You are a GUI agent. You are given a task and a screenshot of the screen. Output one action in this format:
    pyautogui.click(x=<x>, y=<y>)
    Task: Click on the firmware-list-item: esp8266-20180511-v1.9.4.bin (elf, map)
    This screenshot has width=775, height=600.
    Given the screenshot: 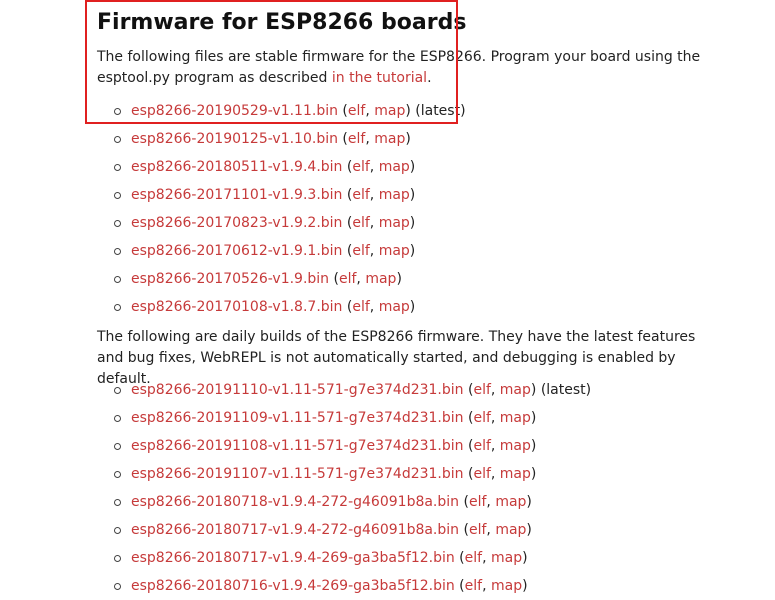 What is the action you would take?
    pyautogui.click(x=417, y=167)
    